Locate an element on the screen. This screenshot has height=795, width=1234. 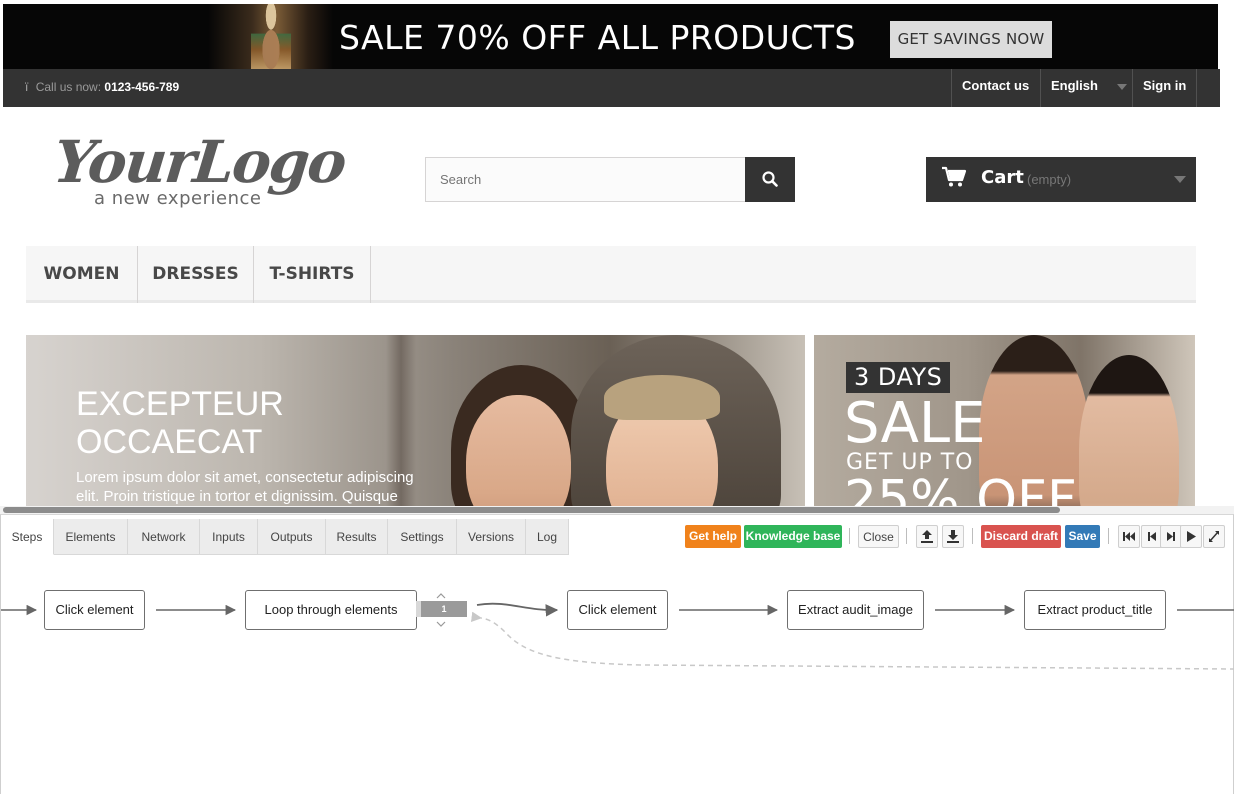
step-label: Loop through elements is located at coordinates (331, 609).